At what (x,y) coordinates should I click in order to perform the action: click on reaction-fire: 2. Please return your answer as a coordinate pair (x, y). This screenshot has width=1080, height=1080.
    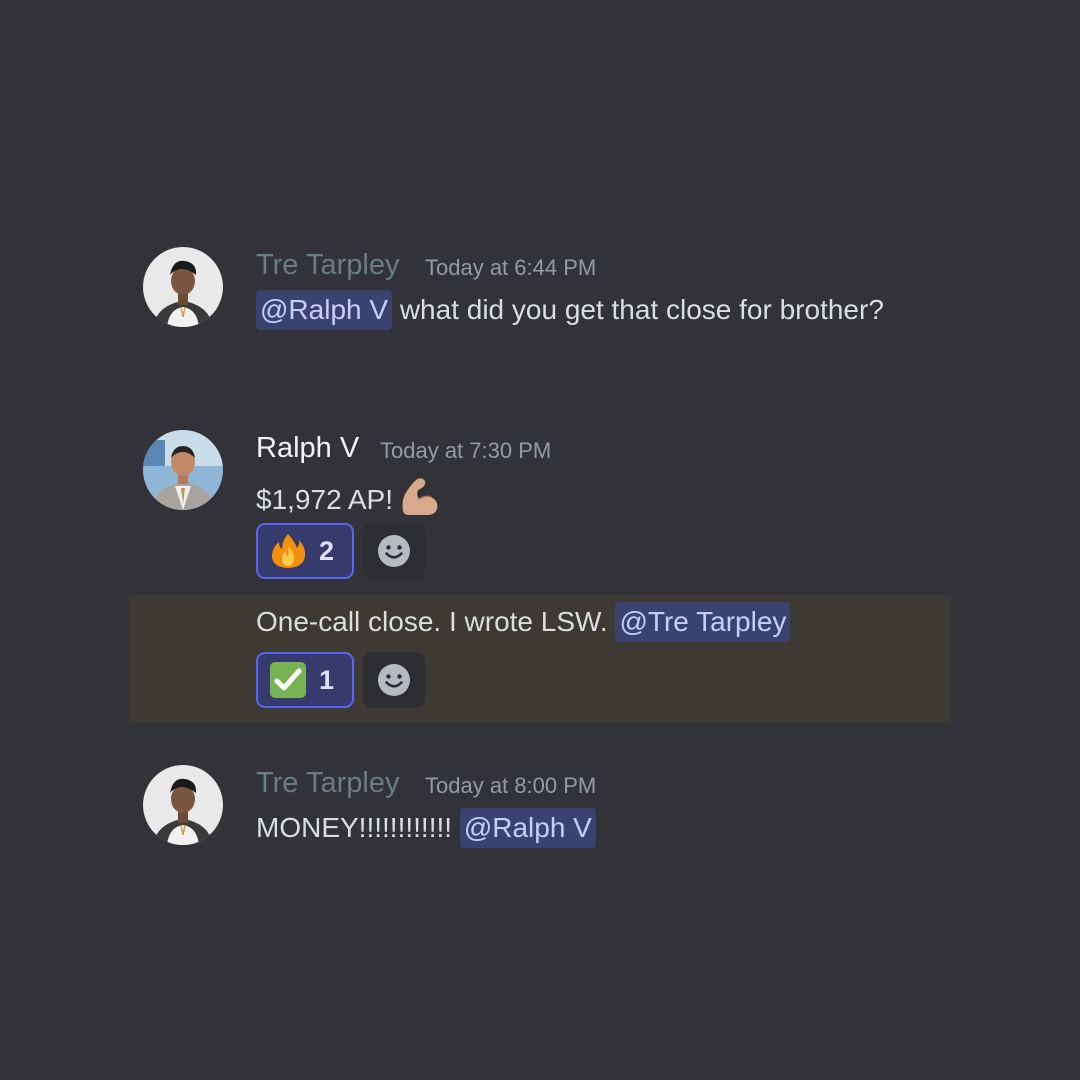
    Looking at the image, I should click on (305, 551).